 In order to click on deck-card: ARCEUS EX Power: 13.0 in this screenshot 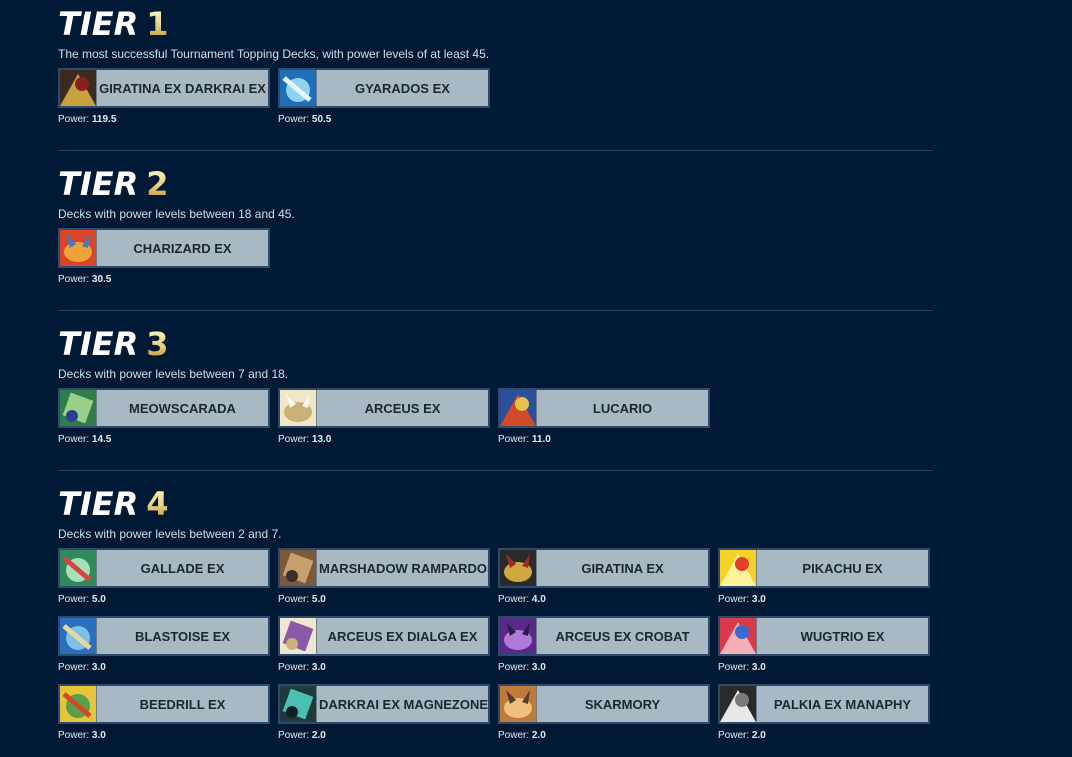, I will do `click(384, 417)`.